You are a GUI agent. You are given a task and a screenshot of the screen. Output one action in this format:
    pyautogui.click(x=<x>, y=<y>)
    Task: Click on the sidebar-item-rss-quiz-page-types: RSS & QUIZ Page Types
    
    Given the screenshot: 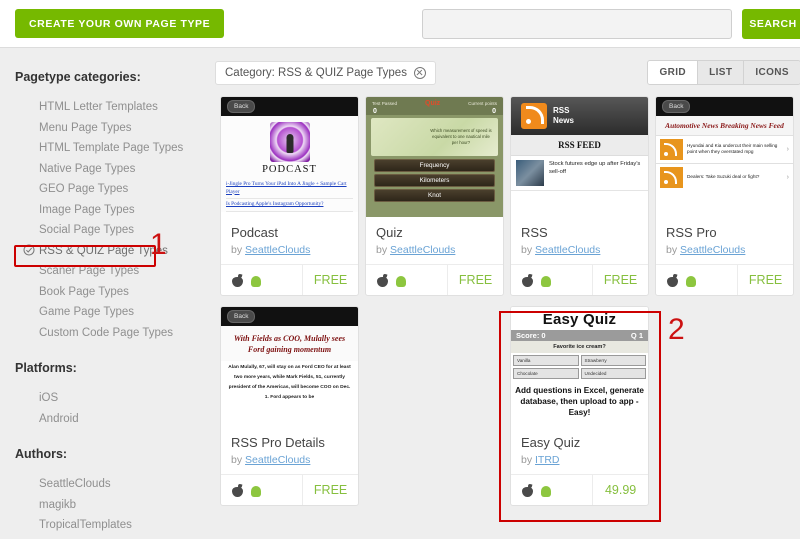 What is the action you would take?
    pyautogui.click(x=110, y=251)
    